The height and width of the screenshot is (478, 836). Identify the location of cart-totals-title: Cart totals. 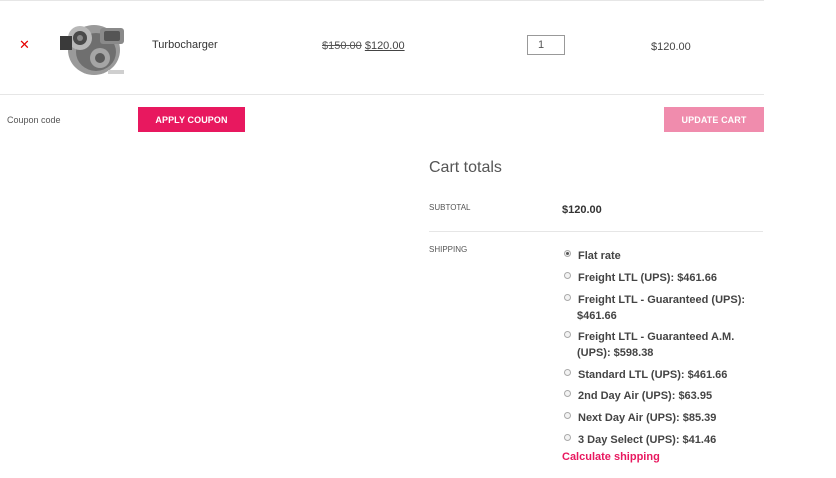
(465, 167).